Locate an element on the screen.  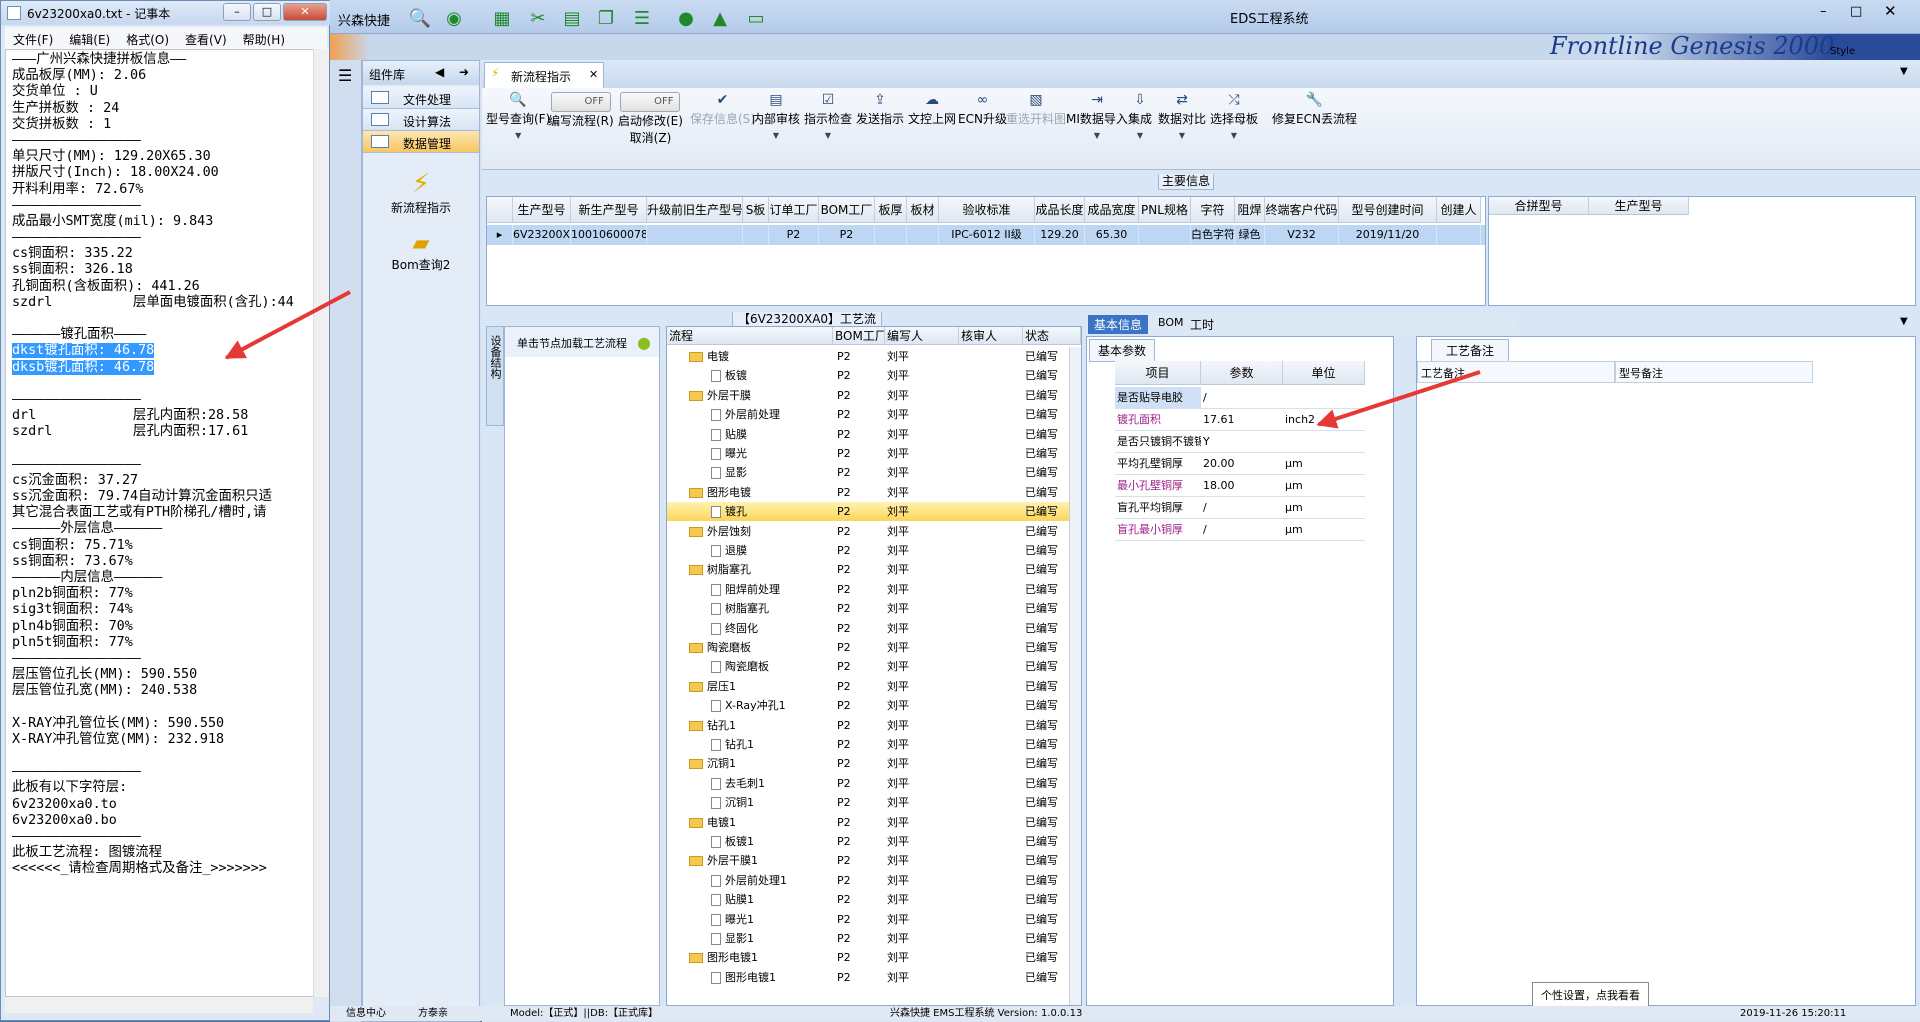
toolbar-button-8: ∞ ECN升级 is located at coordinates (982, 109).